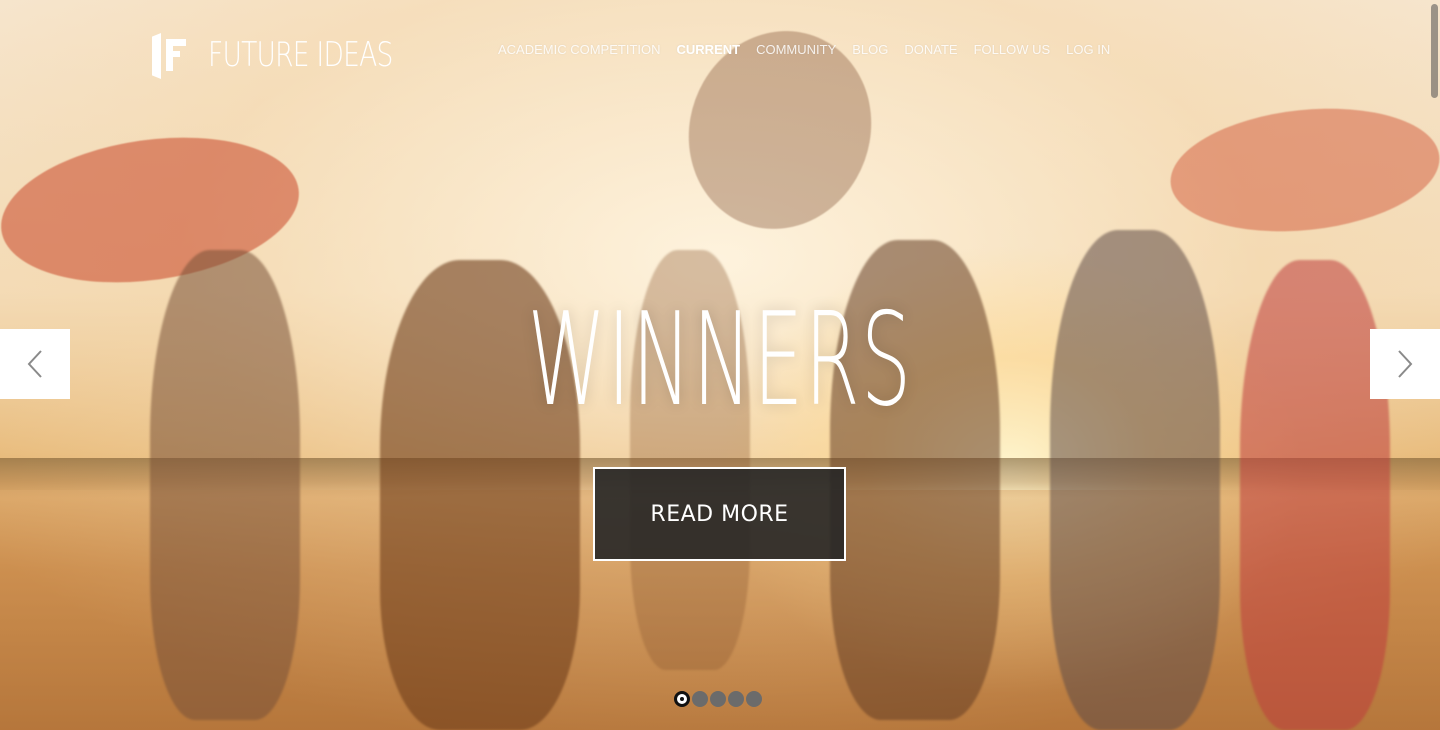  Describe the element at coordinates (709, 50) in the screenshot. I see `nav-item-current: CURRENT` at that location.